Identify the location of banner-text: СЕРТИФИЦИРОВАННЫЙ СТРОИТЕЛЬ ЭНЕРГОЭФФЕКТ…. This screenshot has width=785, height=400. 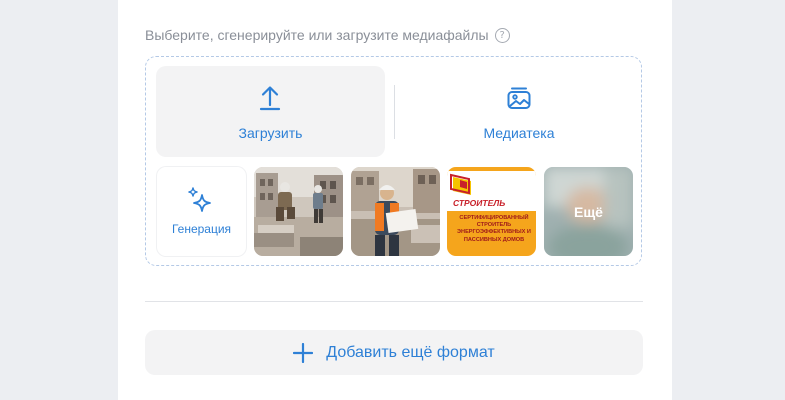
(494, 229).